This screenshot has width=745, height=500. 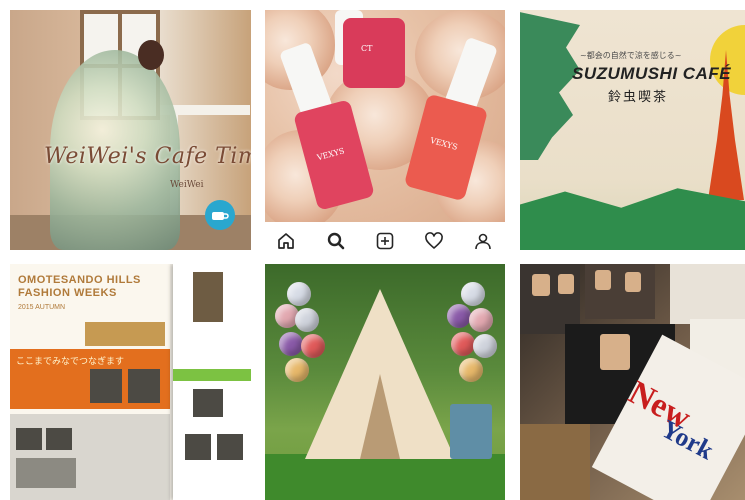 I want to click on activity-button, so click(x=434, y=241).